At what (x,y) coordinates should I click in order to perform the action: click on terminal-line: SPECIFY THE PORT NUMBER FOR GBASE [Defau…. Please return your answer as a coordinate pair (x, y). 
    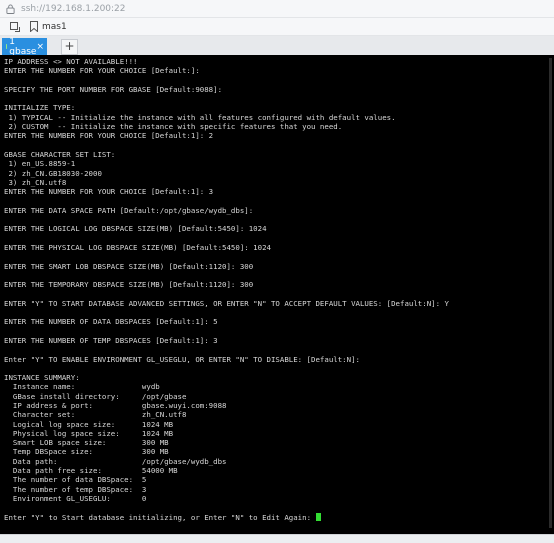
    Looking at the image, I should click on (113, 89).